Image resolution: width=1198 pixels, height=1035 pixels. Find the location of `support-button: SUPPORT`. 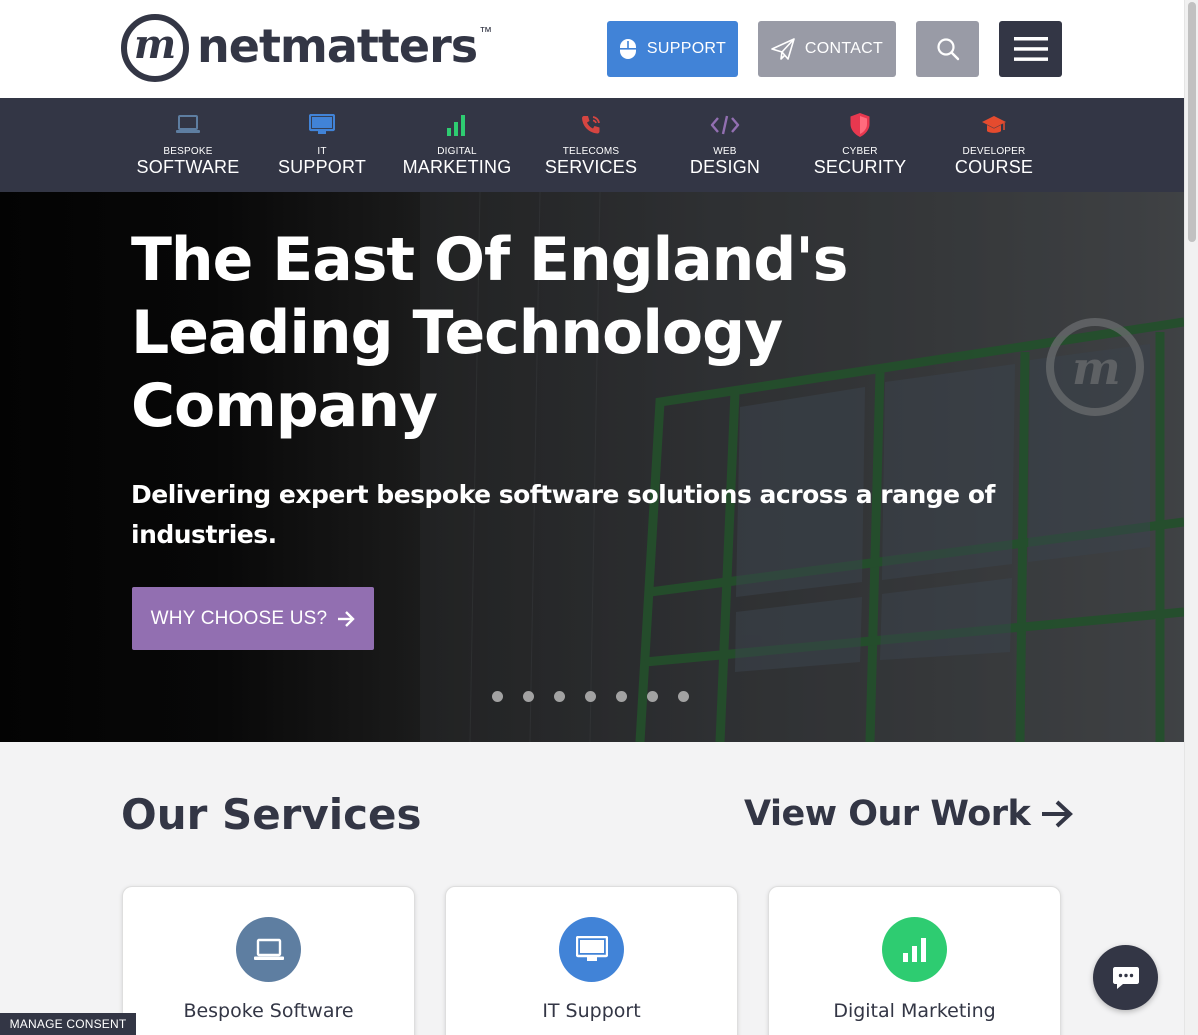

support-button: SUPPORT is located at coordinates (672, 49).